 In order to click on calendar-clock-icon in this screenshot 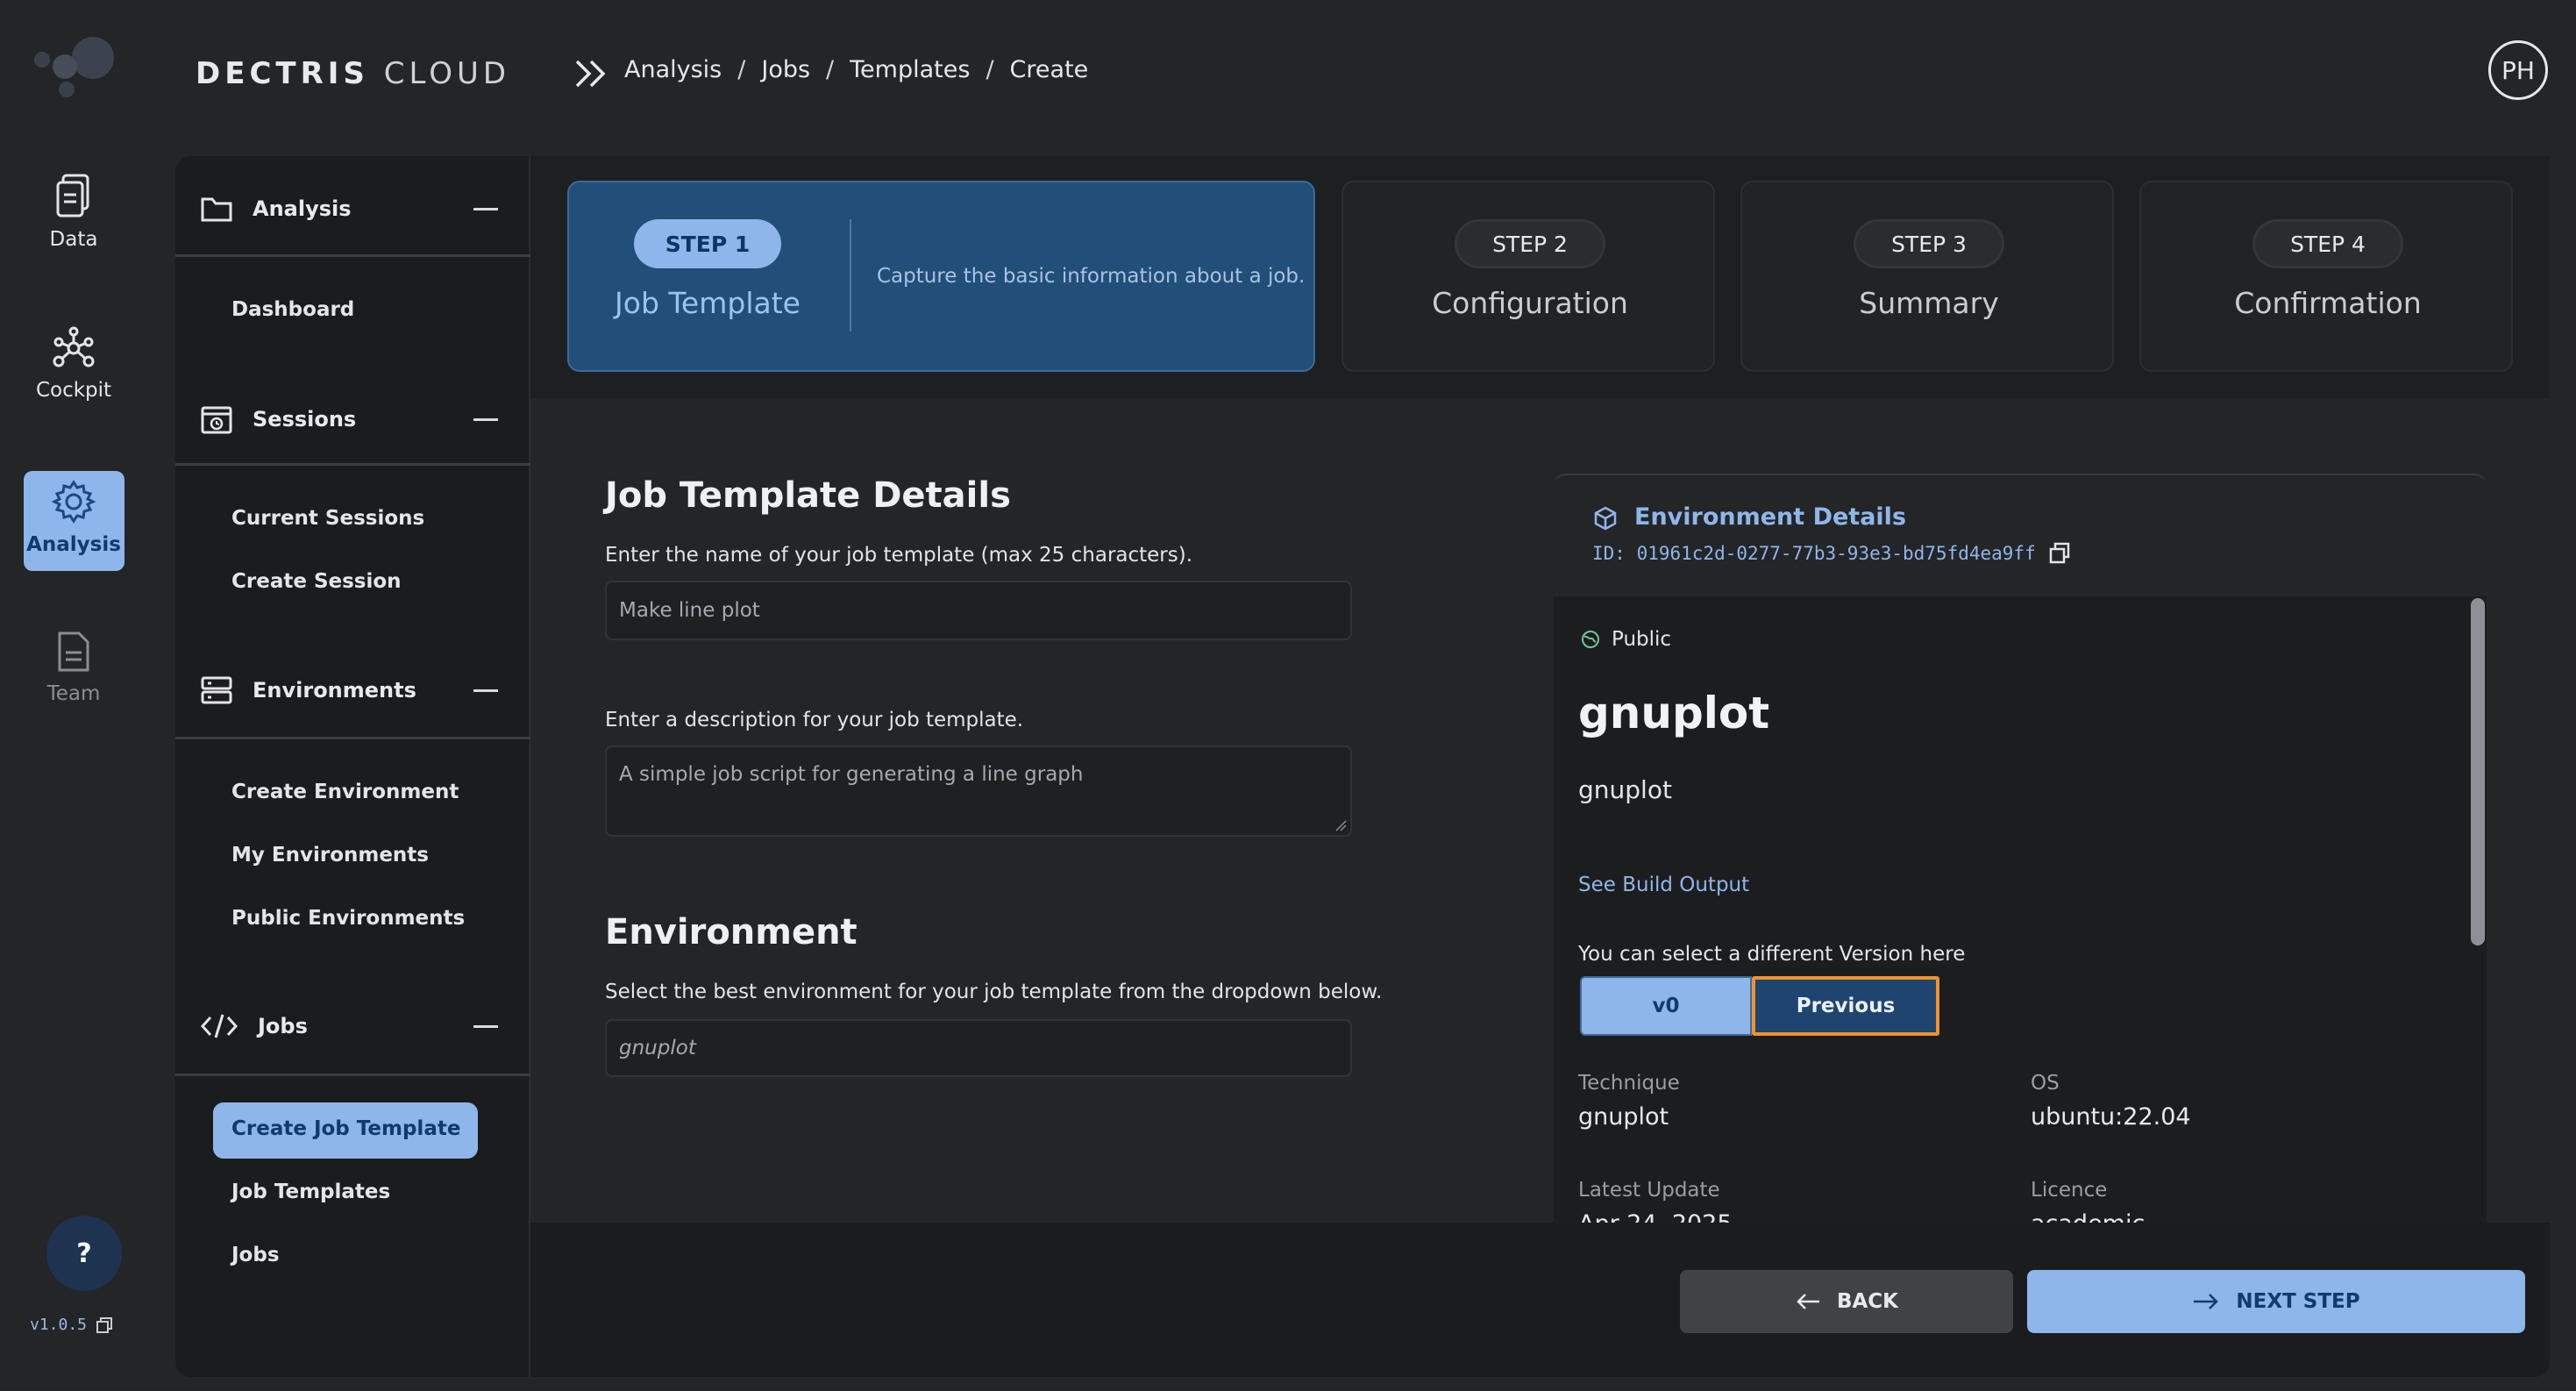, I will do `click(216, 419)`.